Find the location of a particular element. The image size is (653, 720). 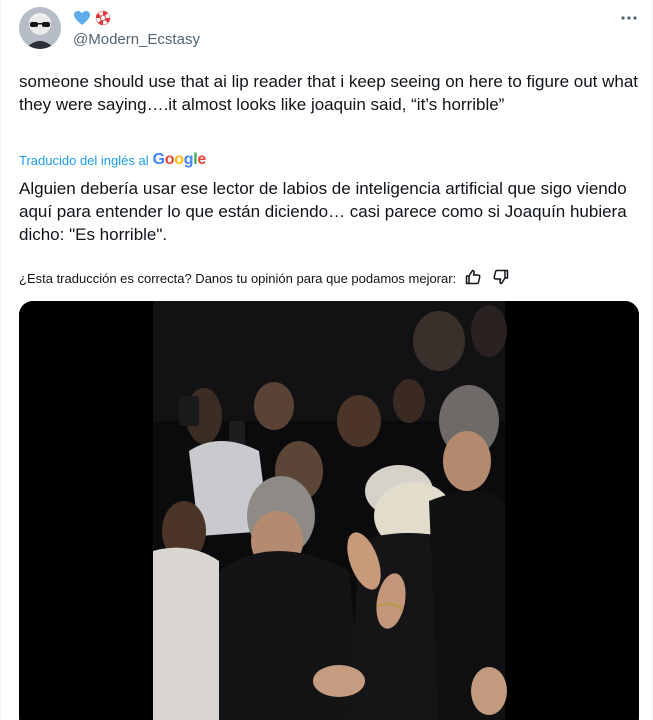

lifebuoy-icon is located at coordinates (103, 18).